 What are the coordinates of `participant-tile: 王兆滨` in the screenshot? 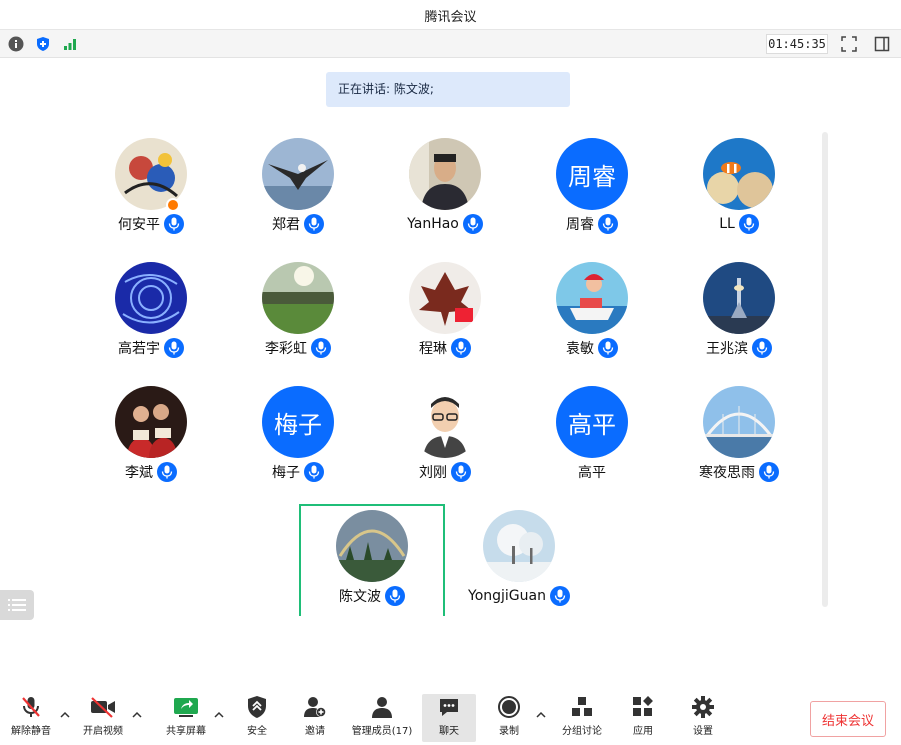 It's located at (739, 312).